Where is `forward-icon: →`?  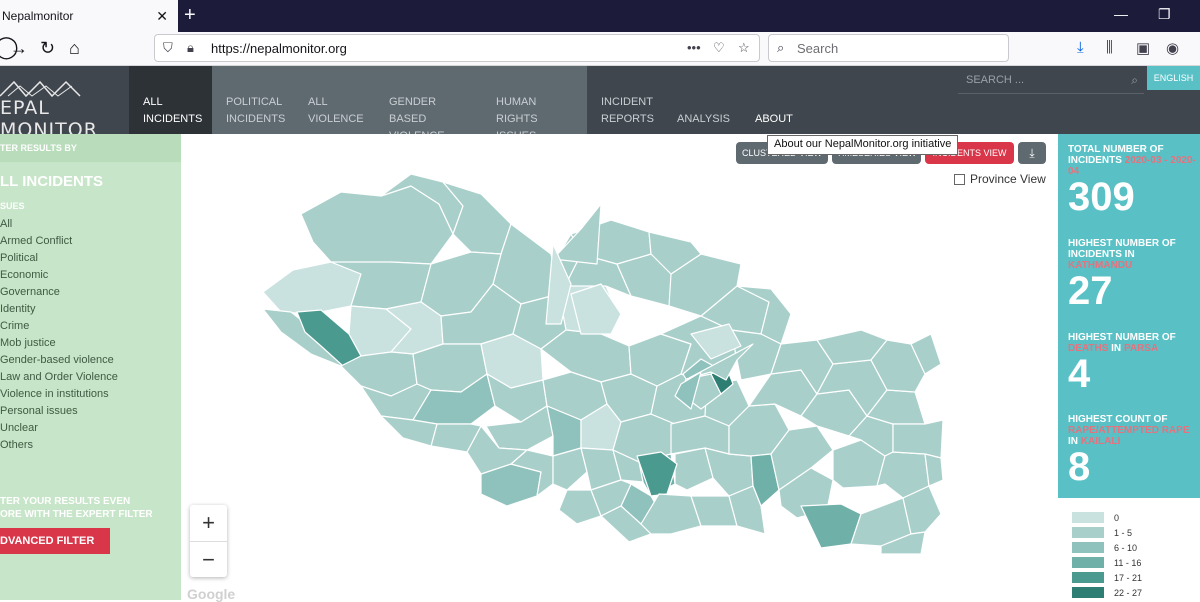 forward-icon: → is located at coordinates (19, 48).